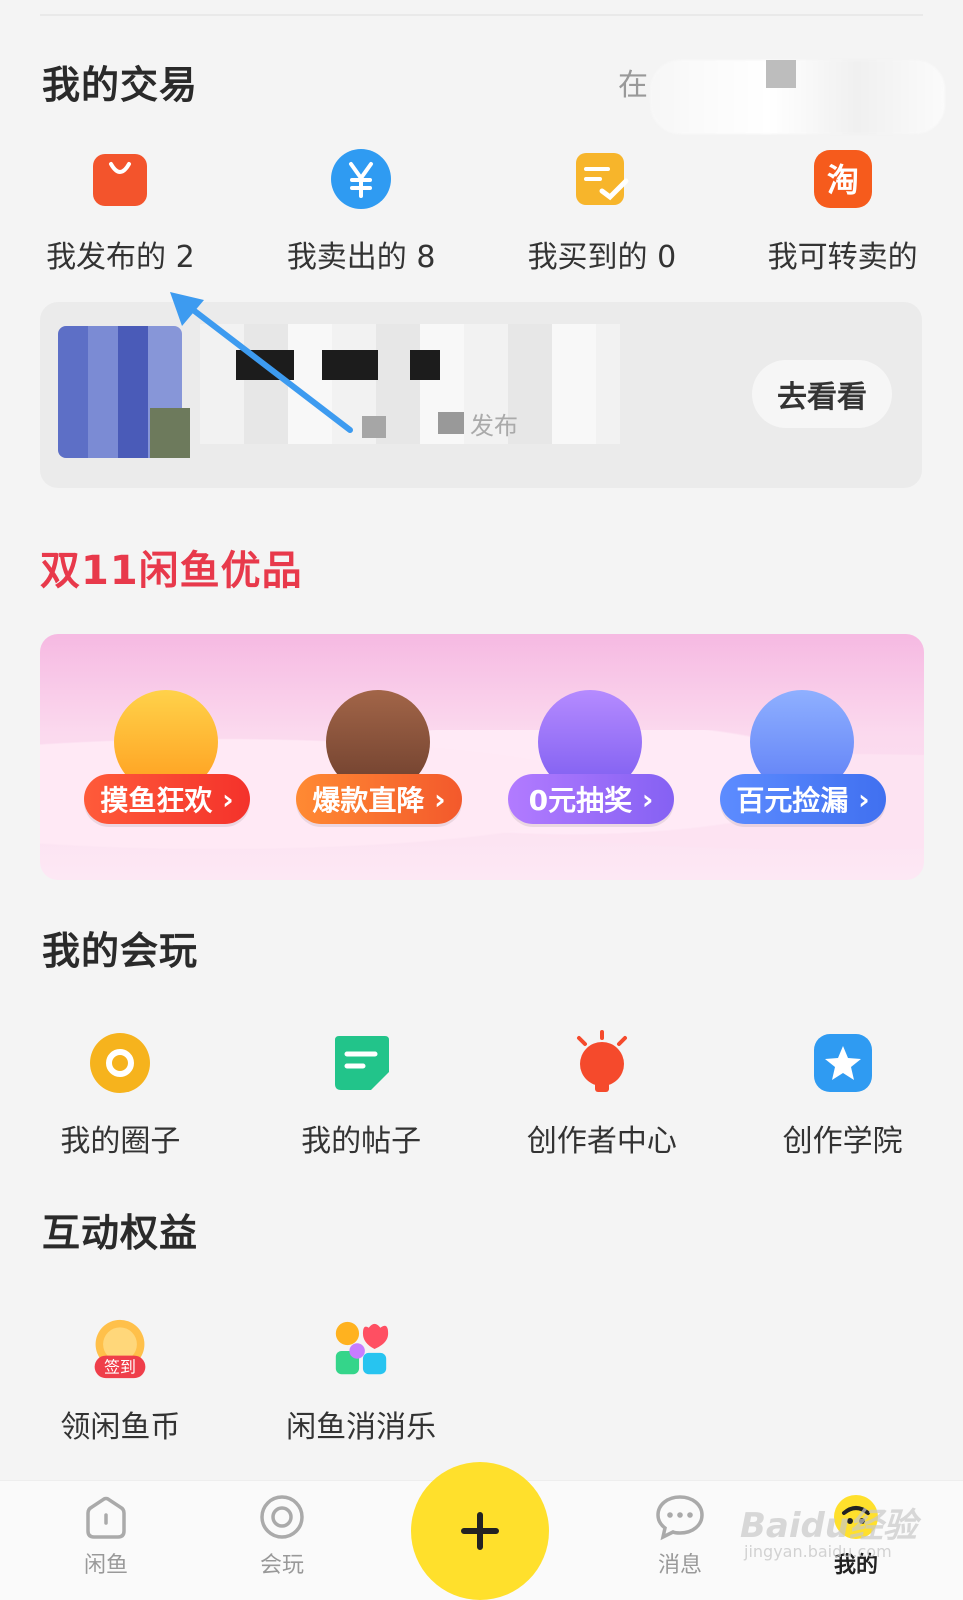  I want to click on play-item-posts: 我的帖子, so click(361, 1096).